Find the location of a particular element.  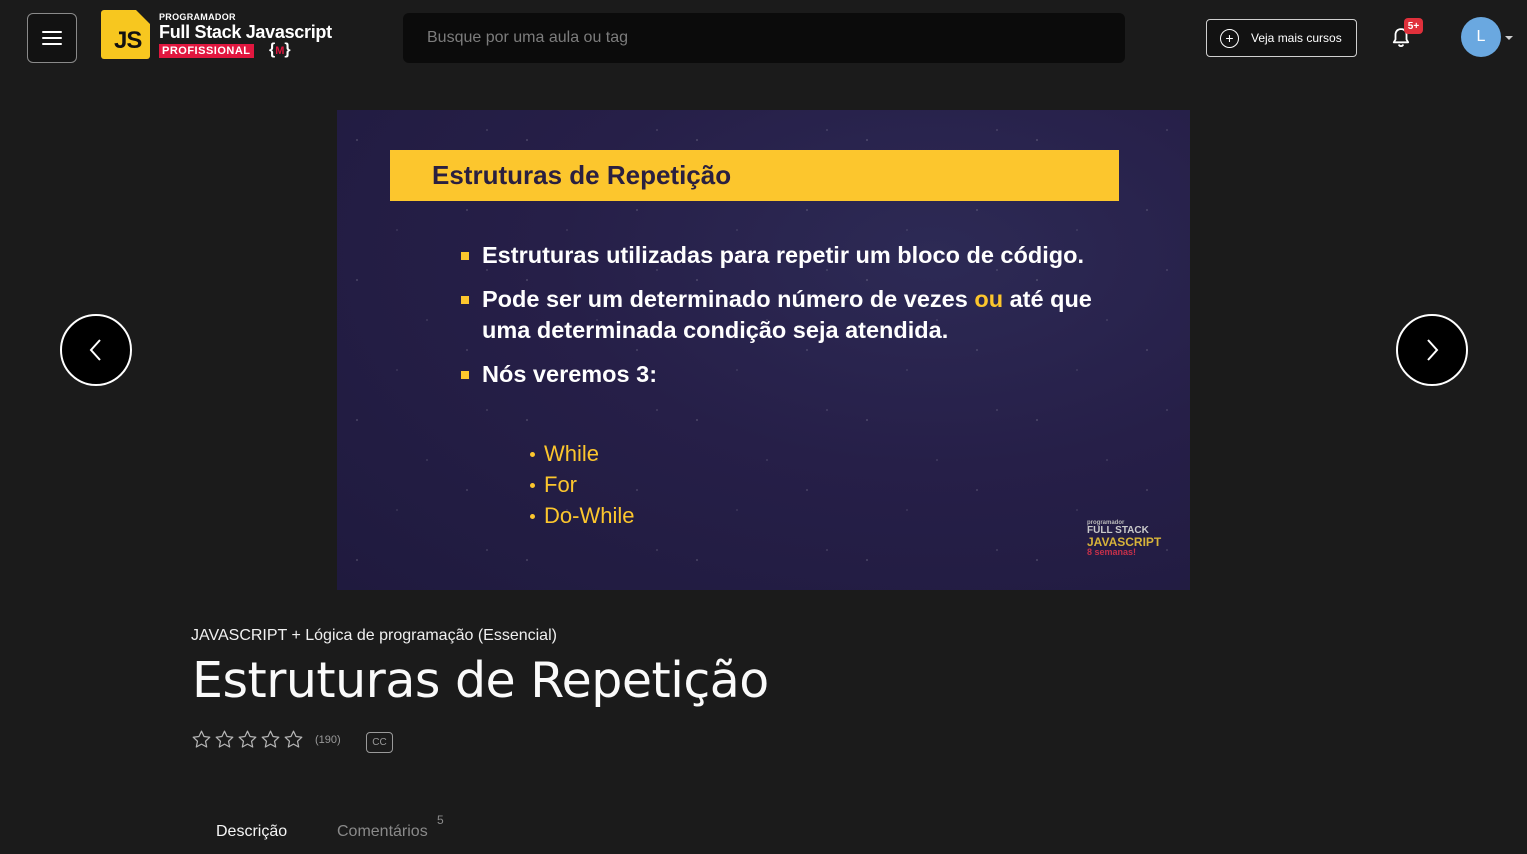

slide-sub-item: For is located at coordinates (582, 484).